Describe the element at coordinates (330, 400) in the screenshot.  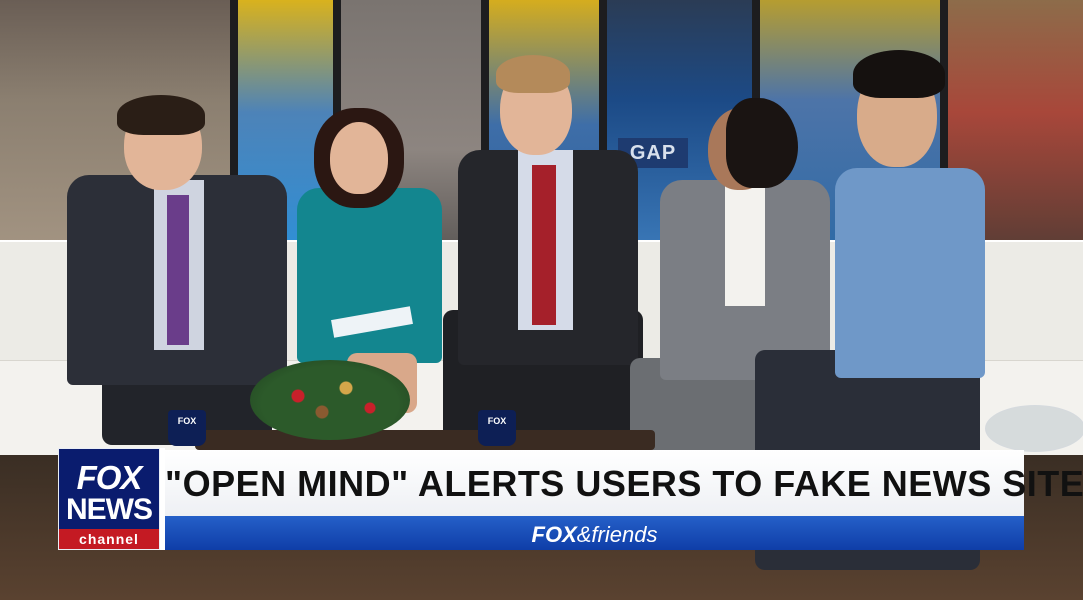
I see `christmas-wreath` at that location.